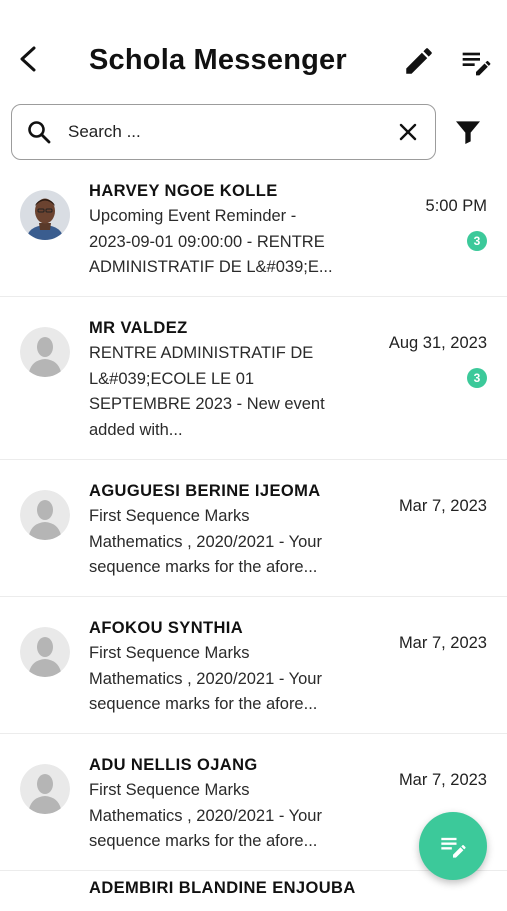  I want to click on sender-name: AFOKOU SYNTHIA, so click(166, 628).